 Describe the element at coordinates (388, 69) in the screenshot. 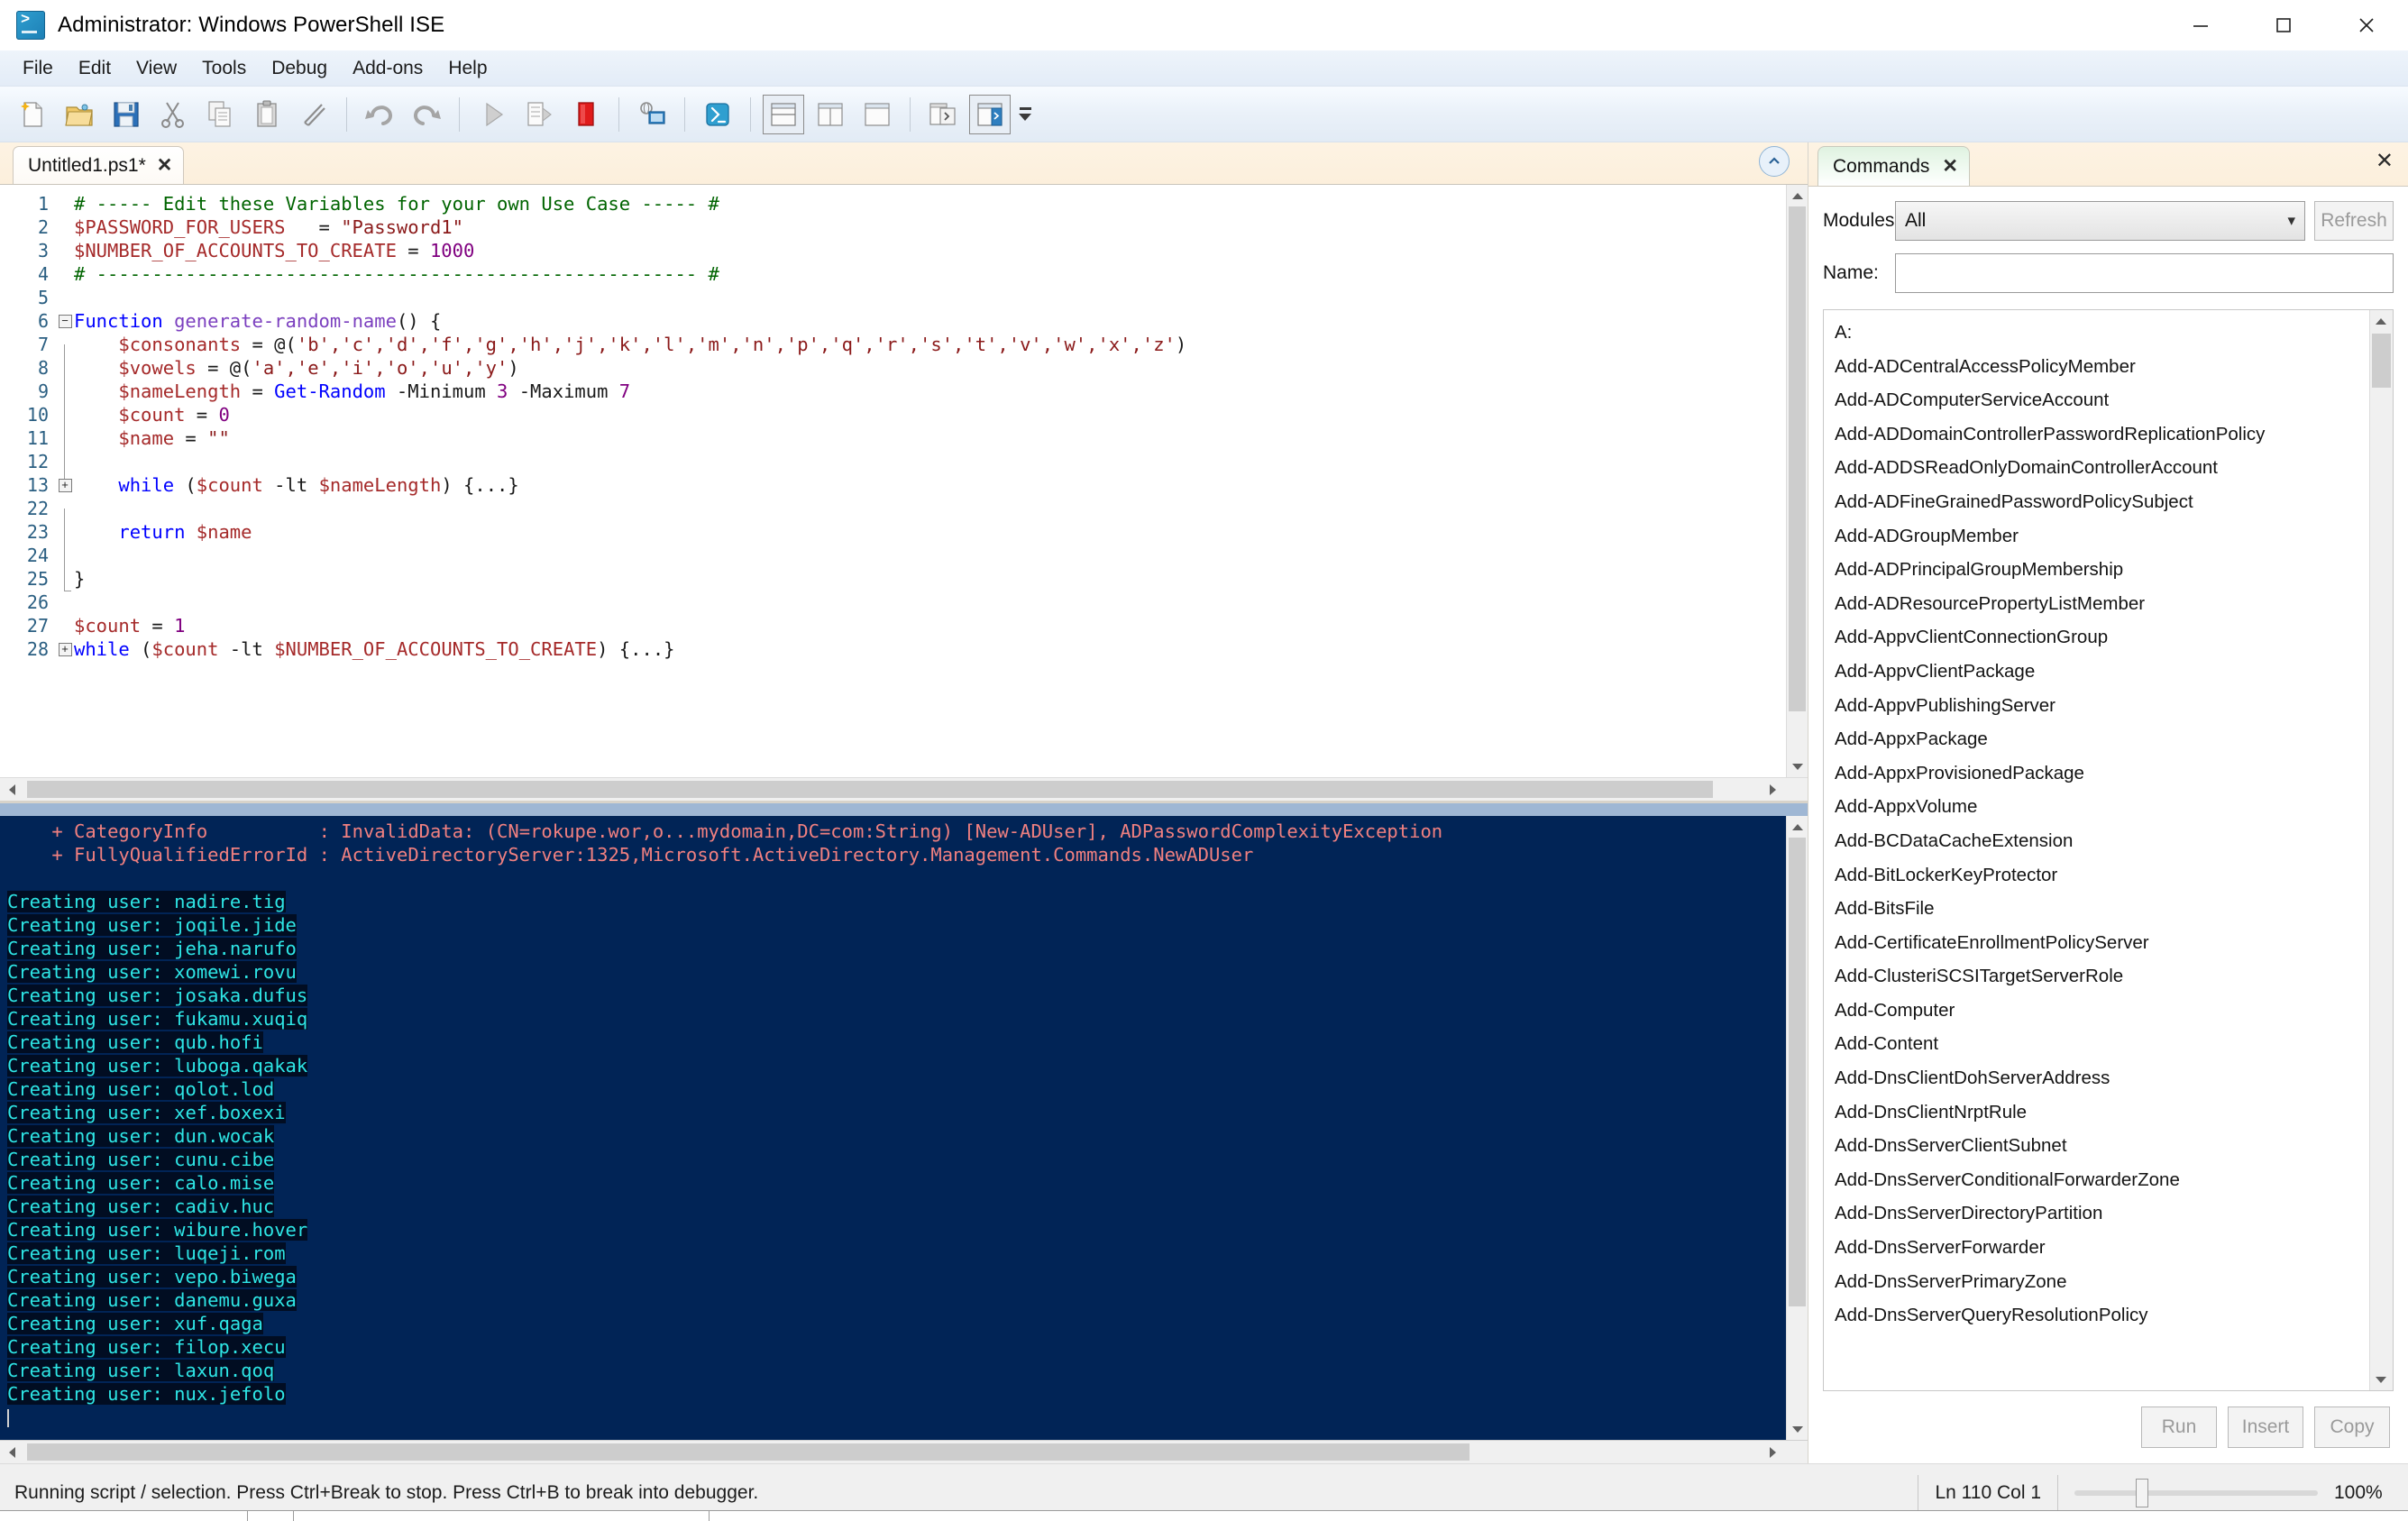

I see `menu-add-ons: Add-ons` at that location.